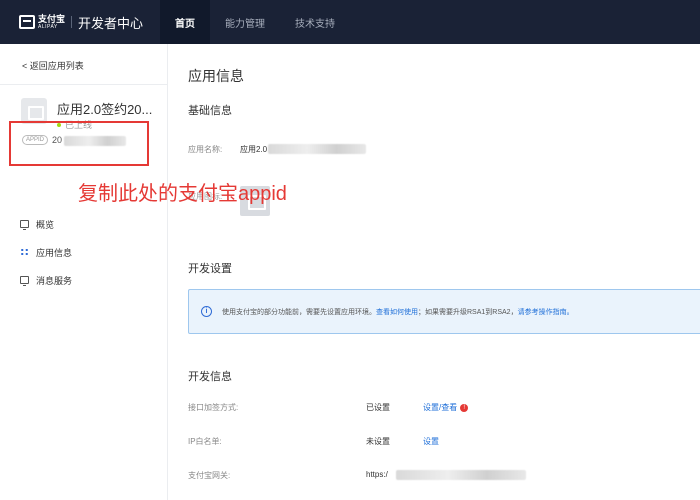 This screenshot has width=700, height=500. Describe the element at coordinates (461, 475) in the screenshot. I see `gateway-blurred` at that location.